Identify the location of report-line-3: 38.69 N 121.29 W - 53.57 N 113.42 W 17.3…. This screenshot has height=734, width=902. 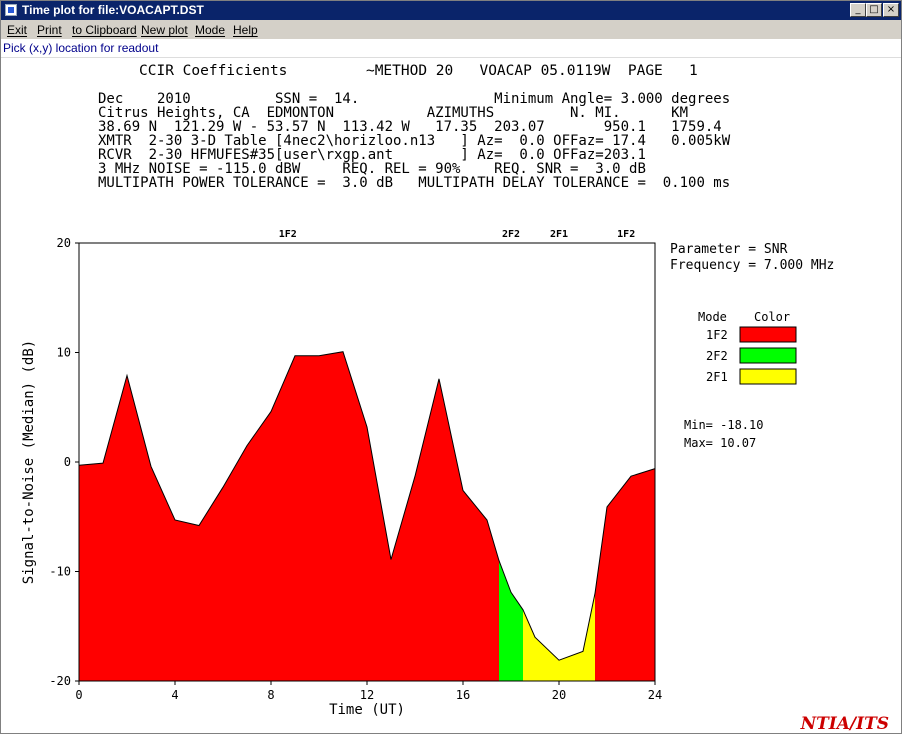
(410, 127).